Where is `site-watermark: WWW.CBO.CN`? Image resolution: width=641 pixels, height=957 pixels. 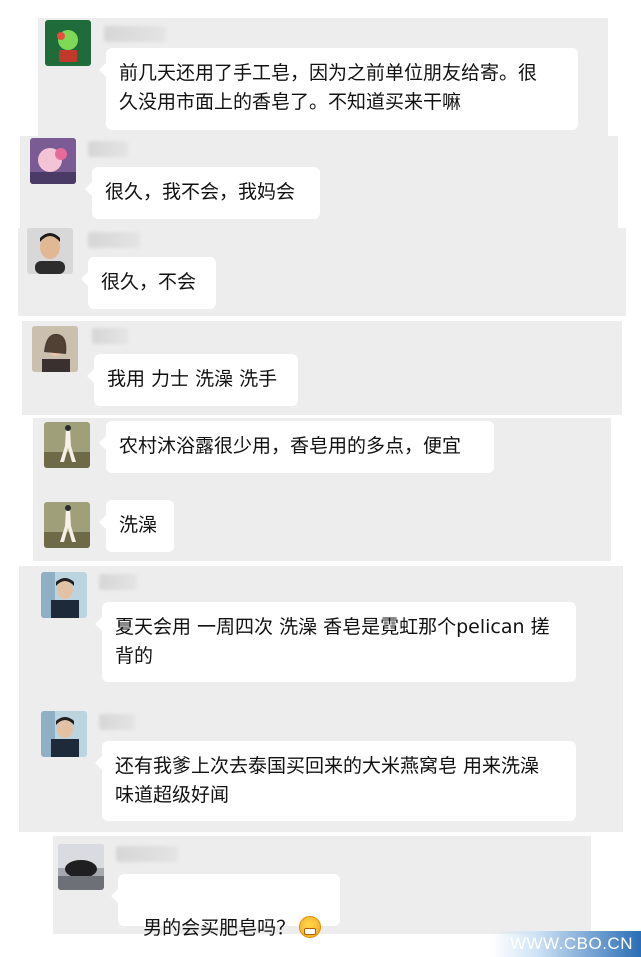 site-watermark: WWW.CBO.CN is located at coordinates (566, 944).